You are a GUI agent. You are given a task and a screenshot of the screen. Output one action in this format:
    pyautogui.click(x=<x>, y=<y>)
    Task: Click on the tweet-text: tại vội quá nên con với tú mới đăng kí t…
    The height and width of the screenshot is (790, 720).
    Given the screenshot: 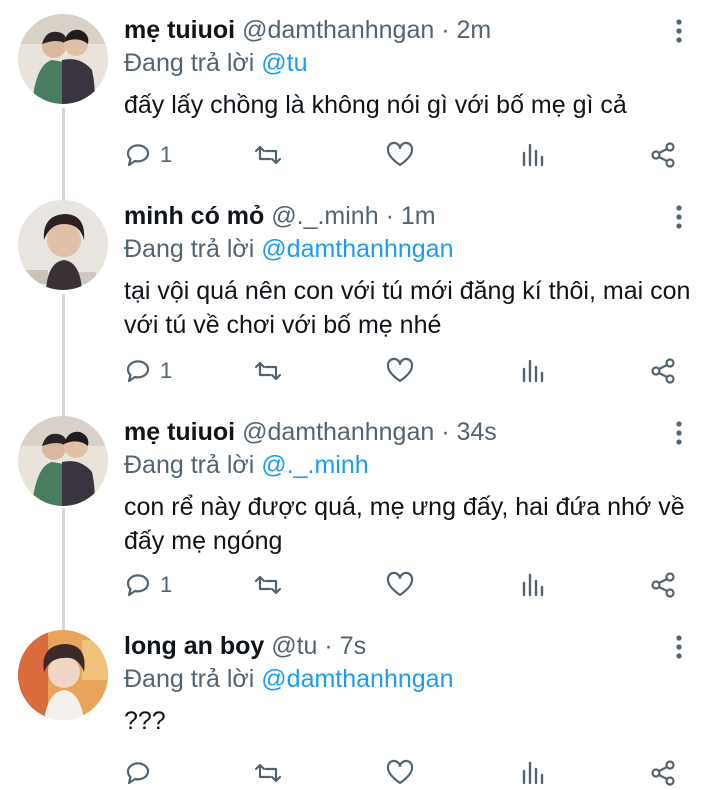 What is the action you would take?
    pyautogui.click(x=407, y=308)
    